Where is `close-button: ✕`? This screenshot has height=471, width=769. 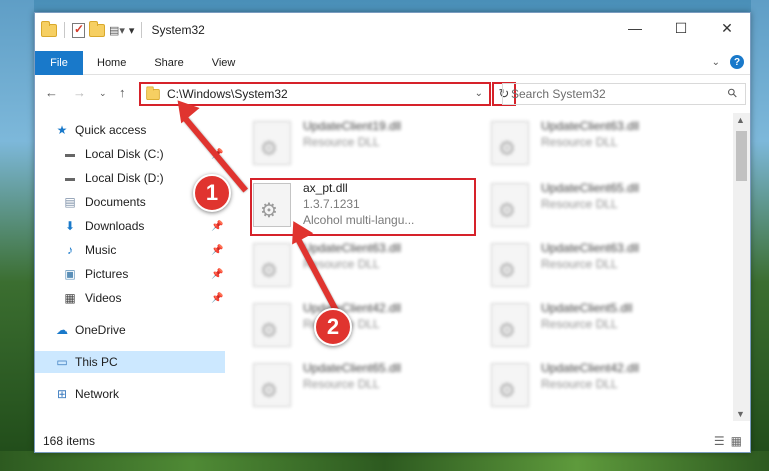
close-button: ✕ is located at coordinates (727, 28).